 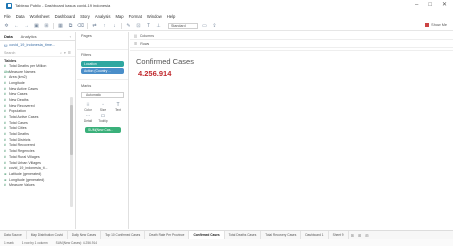 What do you see at coordinates (22, 145) in the screenshot?
I see `field-label: Total Recovered` at bounding box center [22, 145].